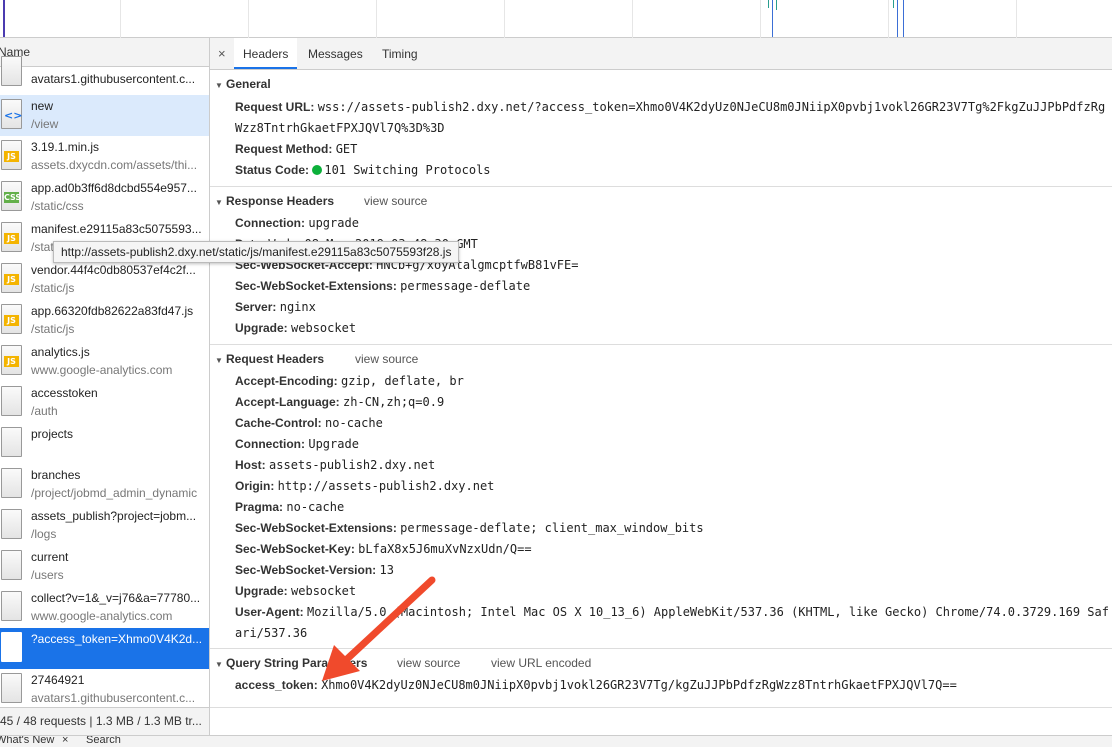 The image size is (1112, 747). Describe the element at coordinates (363, 170) in the screenshot. I see `status-code-row: Status Code: 101 Switching Protocols` at that location.